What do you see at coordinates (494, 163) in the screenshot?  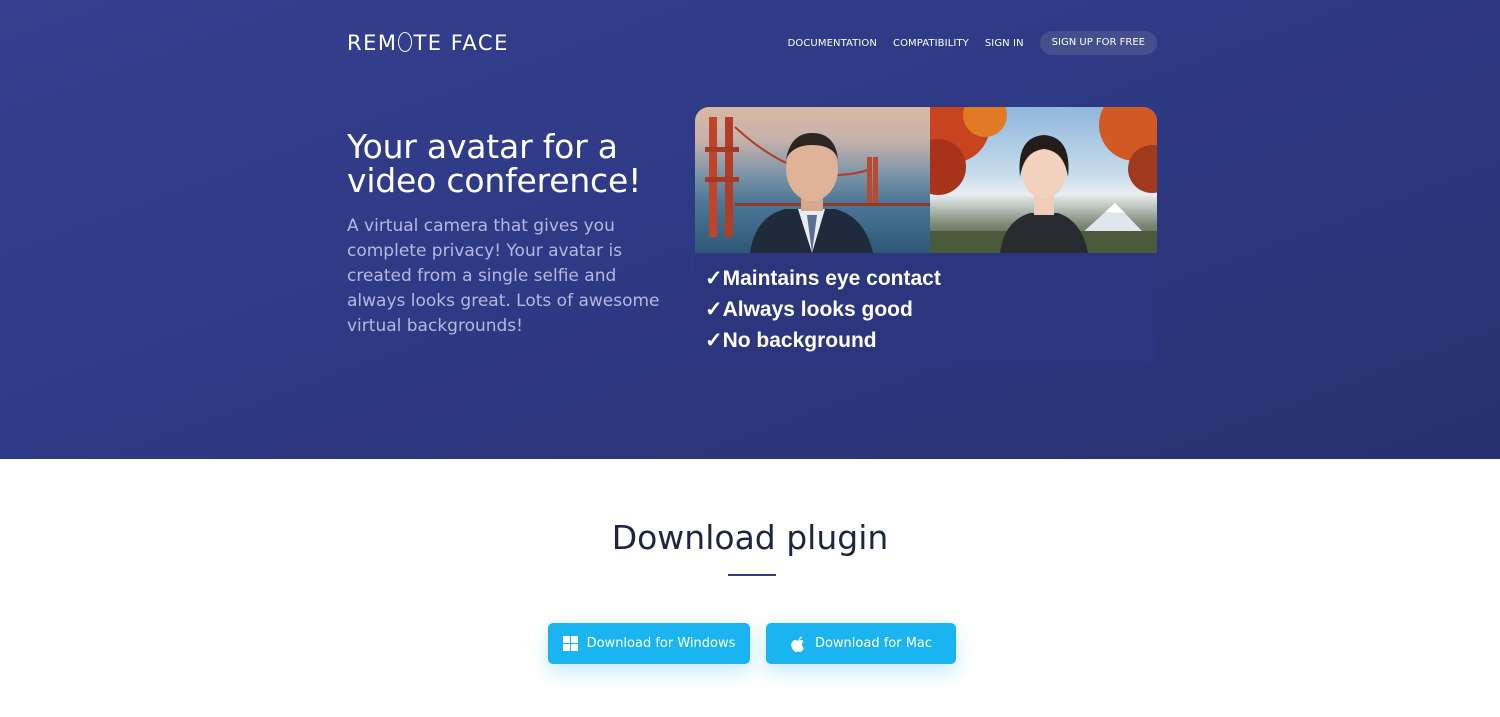 I see `hero-headline: Your avatar for a video conference!` at bounding box center [494, 163].